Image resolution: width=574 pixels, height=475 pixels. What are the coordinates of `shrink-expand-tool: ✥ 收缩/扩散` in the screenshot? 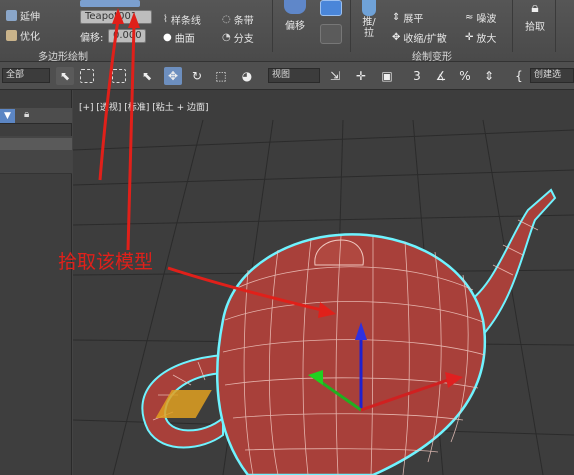 It's located at (419, 37).